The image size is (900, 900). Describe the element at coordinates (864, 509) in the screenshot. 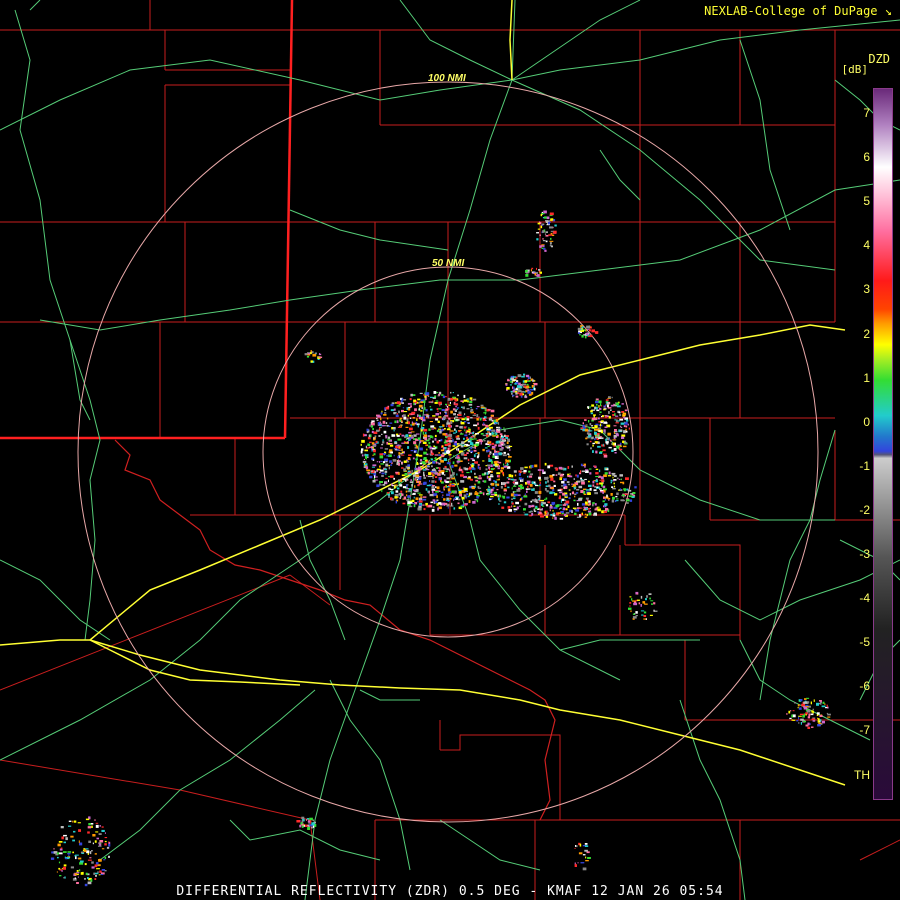

I see `colorbar-tick-9: -2` at that location.